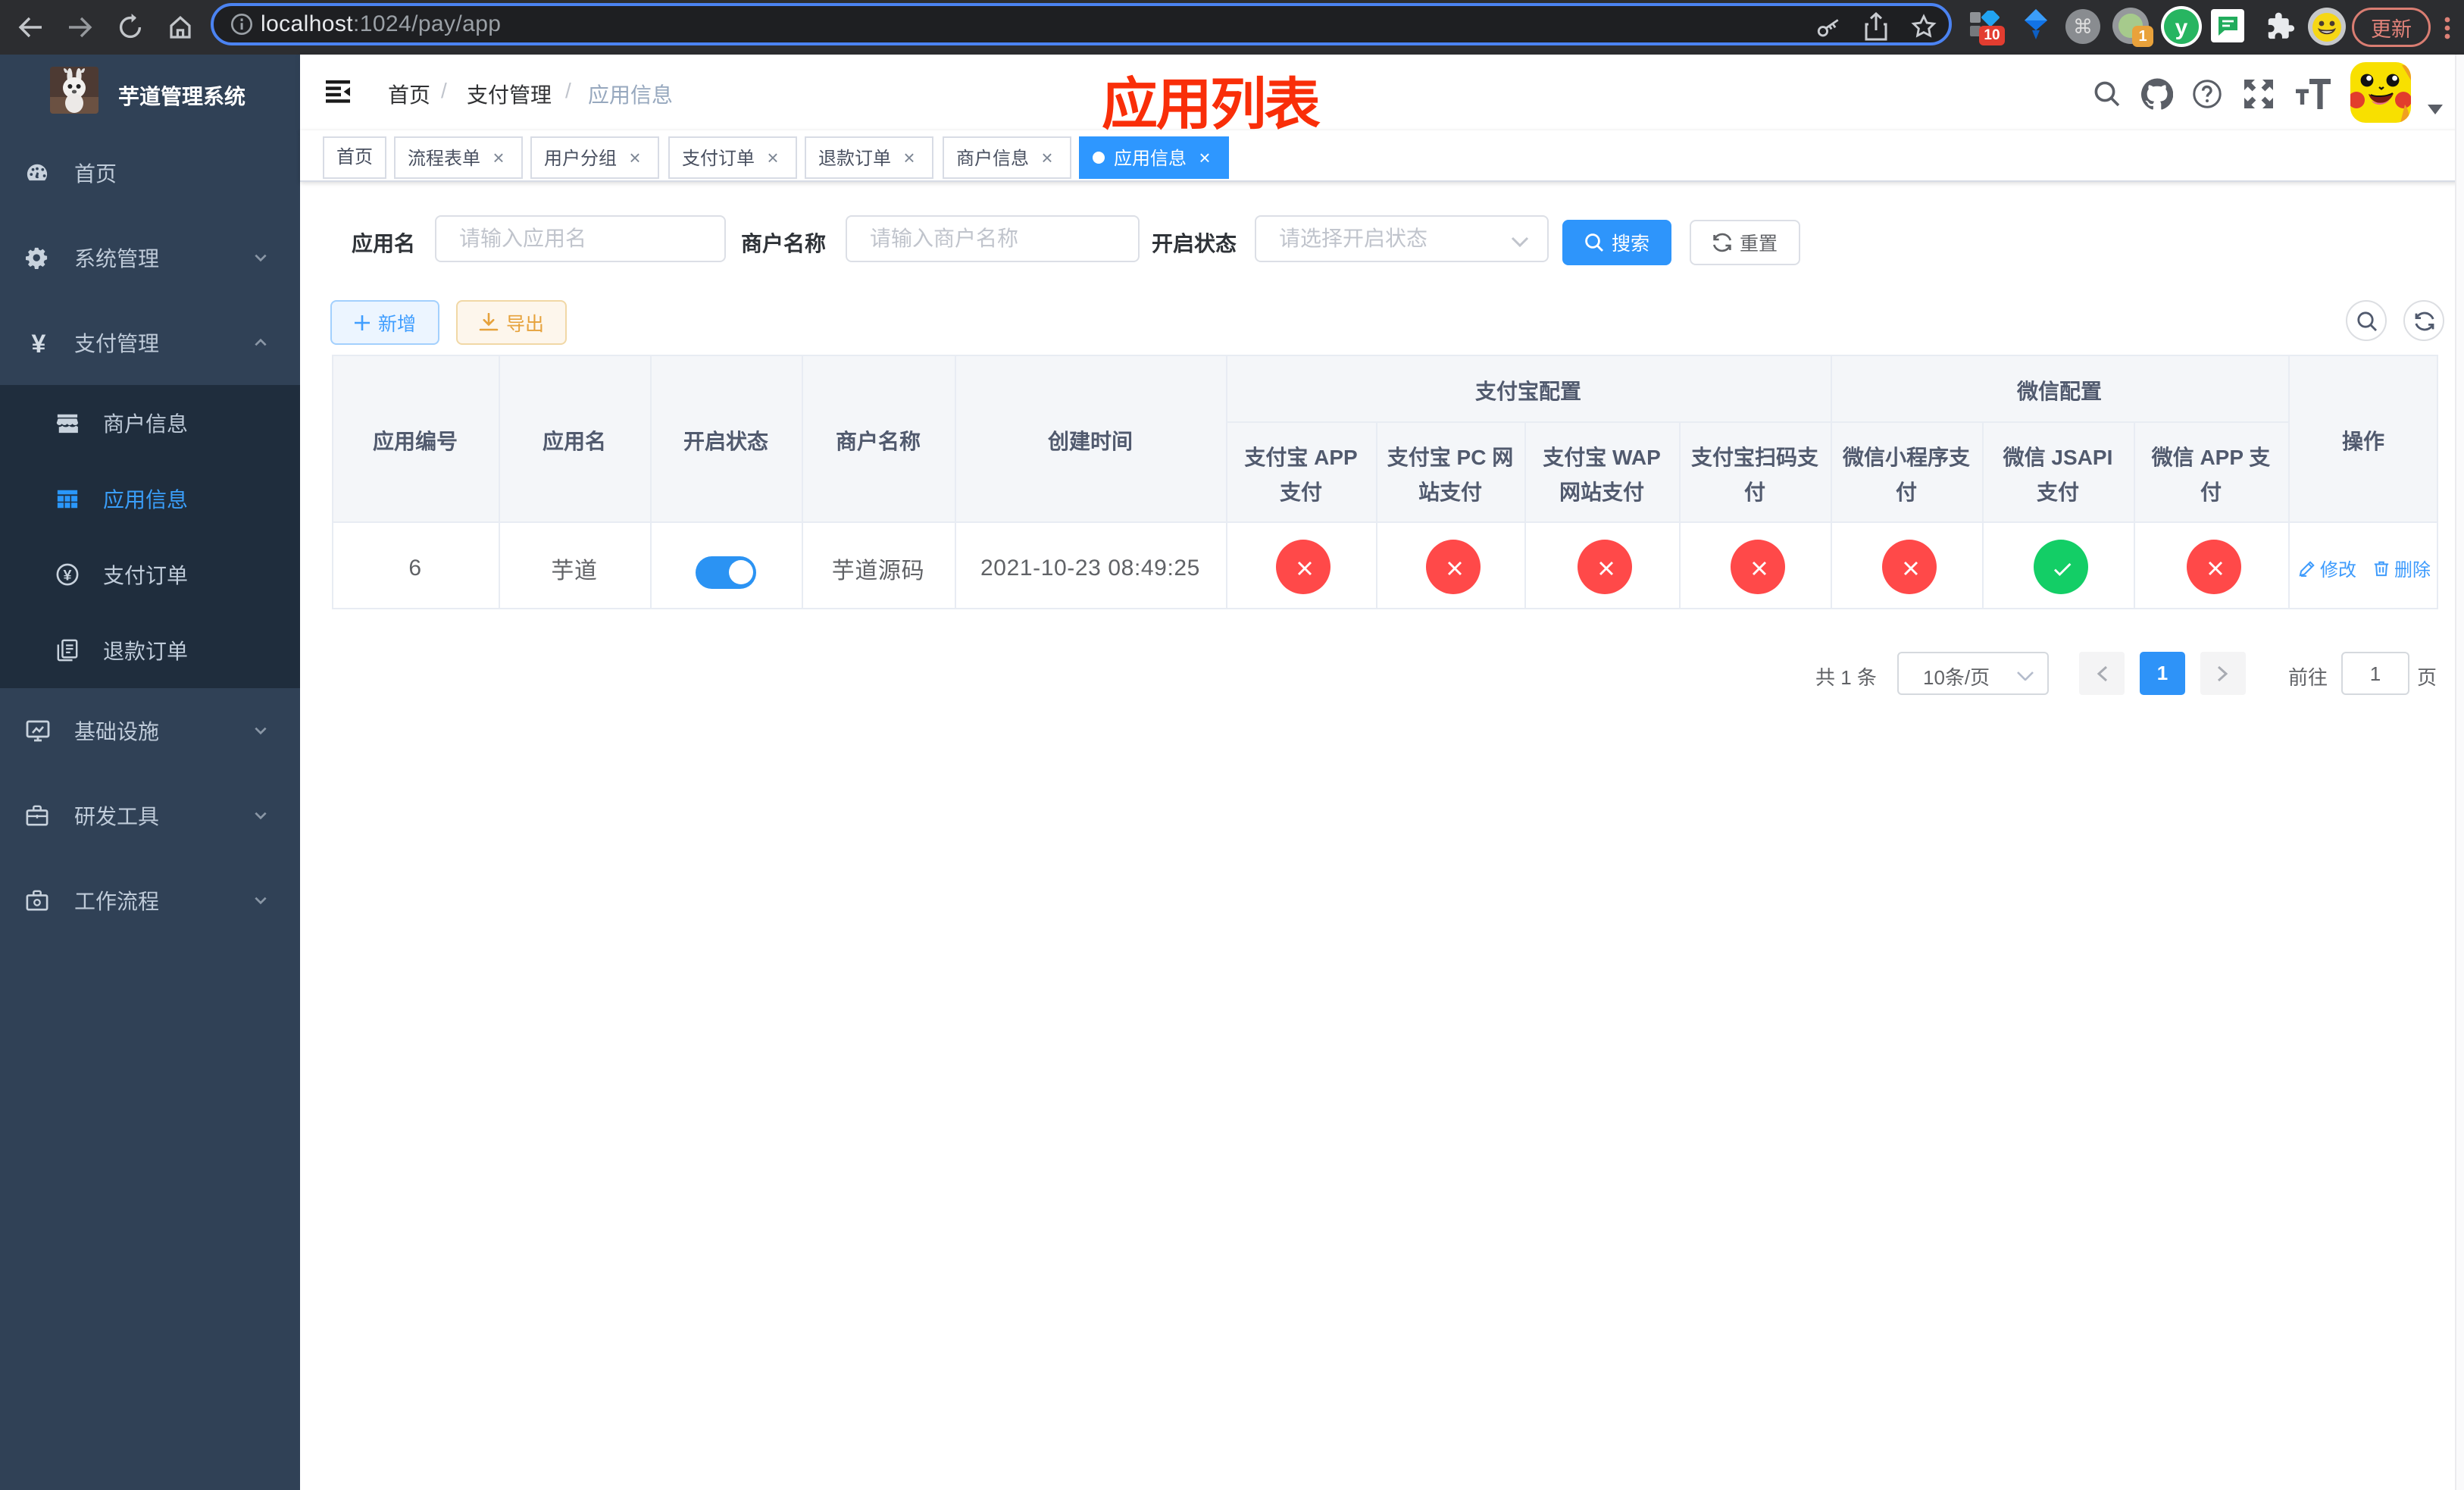  I want to click on svg-text: y, so click(2181, 28).